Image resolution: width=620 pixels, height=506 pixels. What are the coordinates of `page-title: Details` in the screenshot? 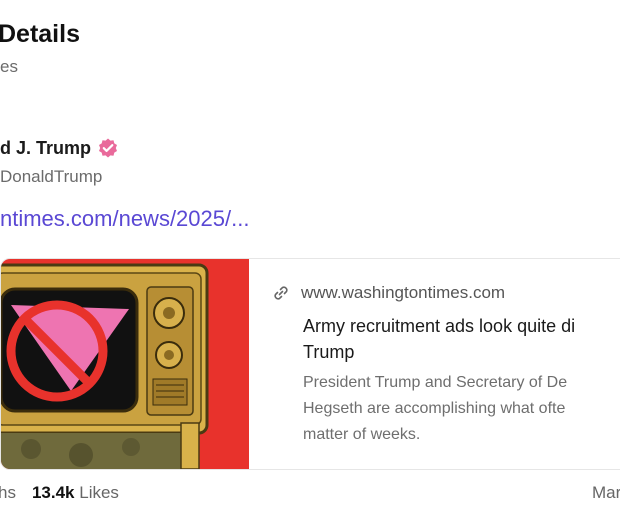 It's located at (40, 34).